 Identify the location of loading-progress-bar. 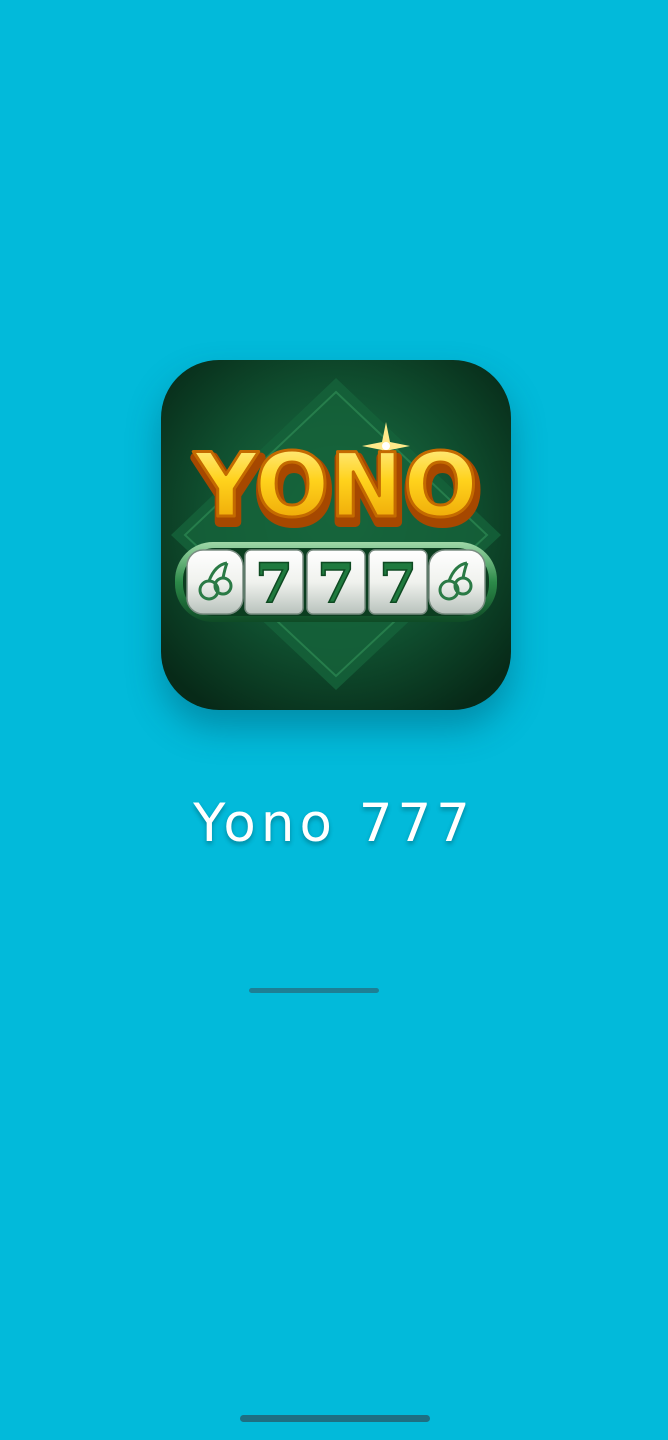
(314, 990).